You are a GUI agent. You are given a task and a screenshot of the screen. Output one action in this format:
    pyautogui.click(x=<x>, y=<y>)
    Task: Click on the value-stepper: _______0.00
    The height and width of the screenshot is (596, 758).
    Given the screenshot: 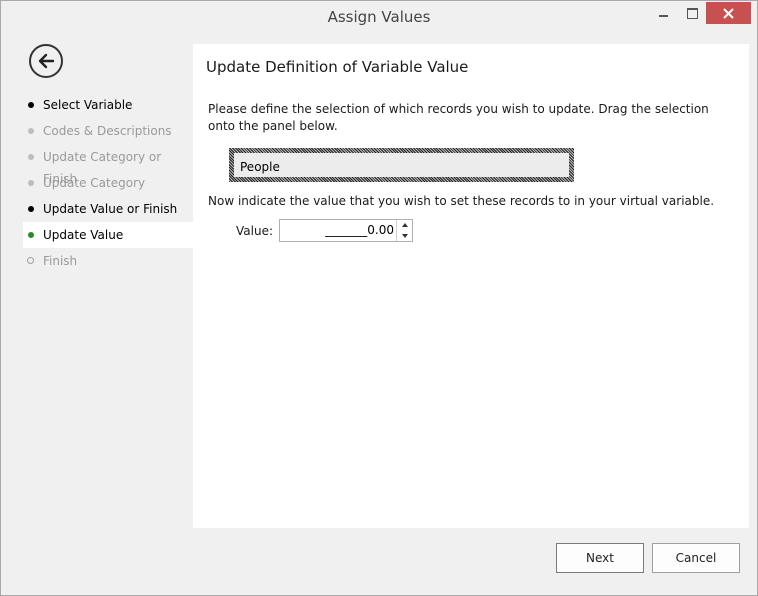 What is the action you would take?
    pyautogui.click(x=346, y=230)
    